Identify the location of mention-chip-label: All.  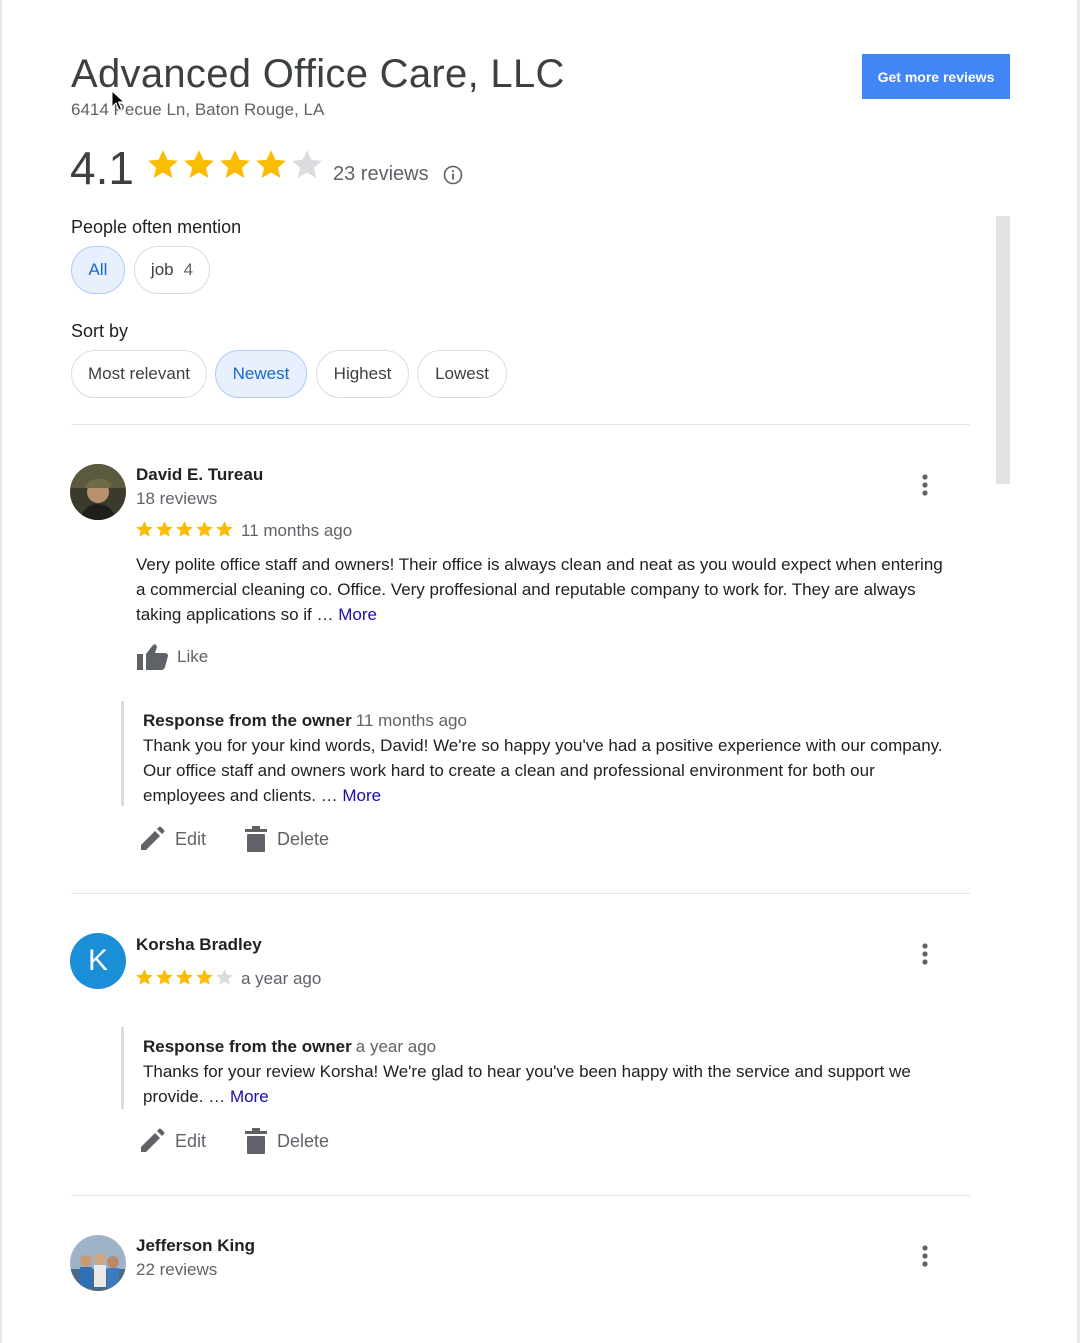
(98, 269).